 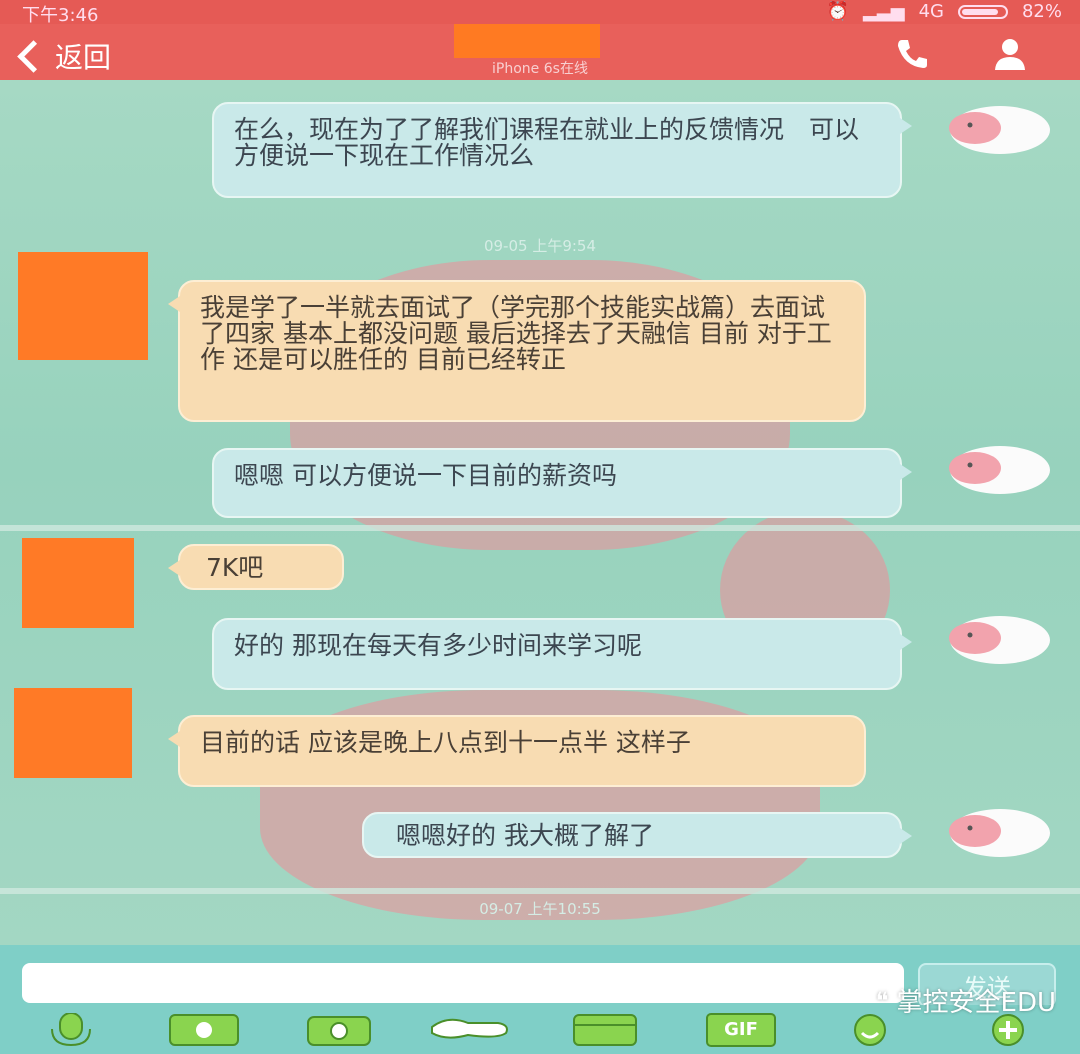 What do you see at coordinates (1010, 54) in the screenshot?
I see `profile-icon` at bounding box center [1010, 54].